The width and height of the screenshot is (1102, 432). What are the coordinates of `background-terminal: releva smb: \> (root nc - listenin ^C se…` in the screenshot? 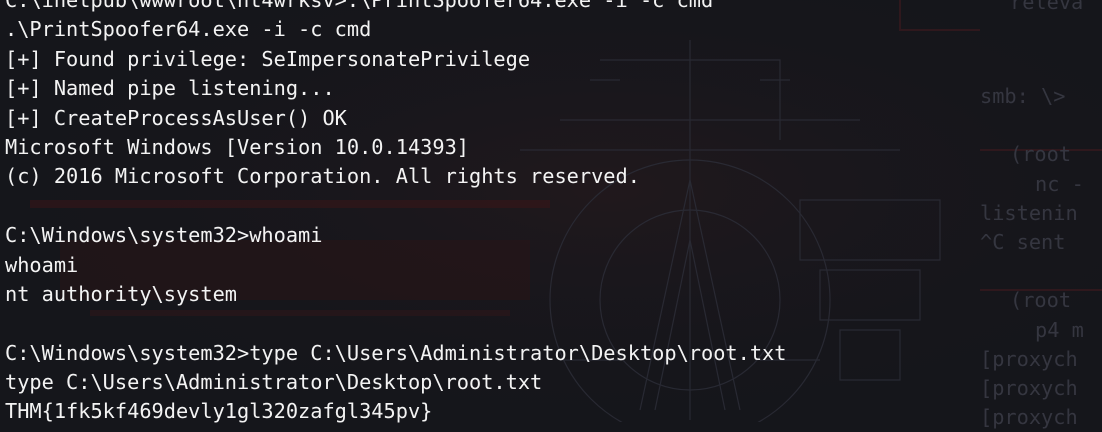 It's located at (1032, 214).